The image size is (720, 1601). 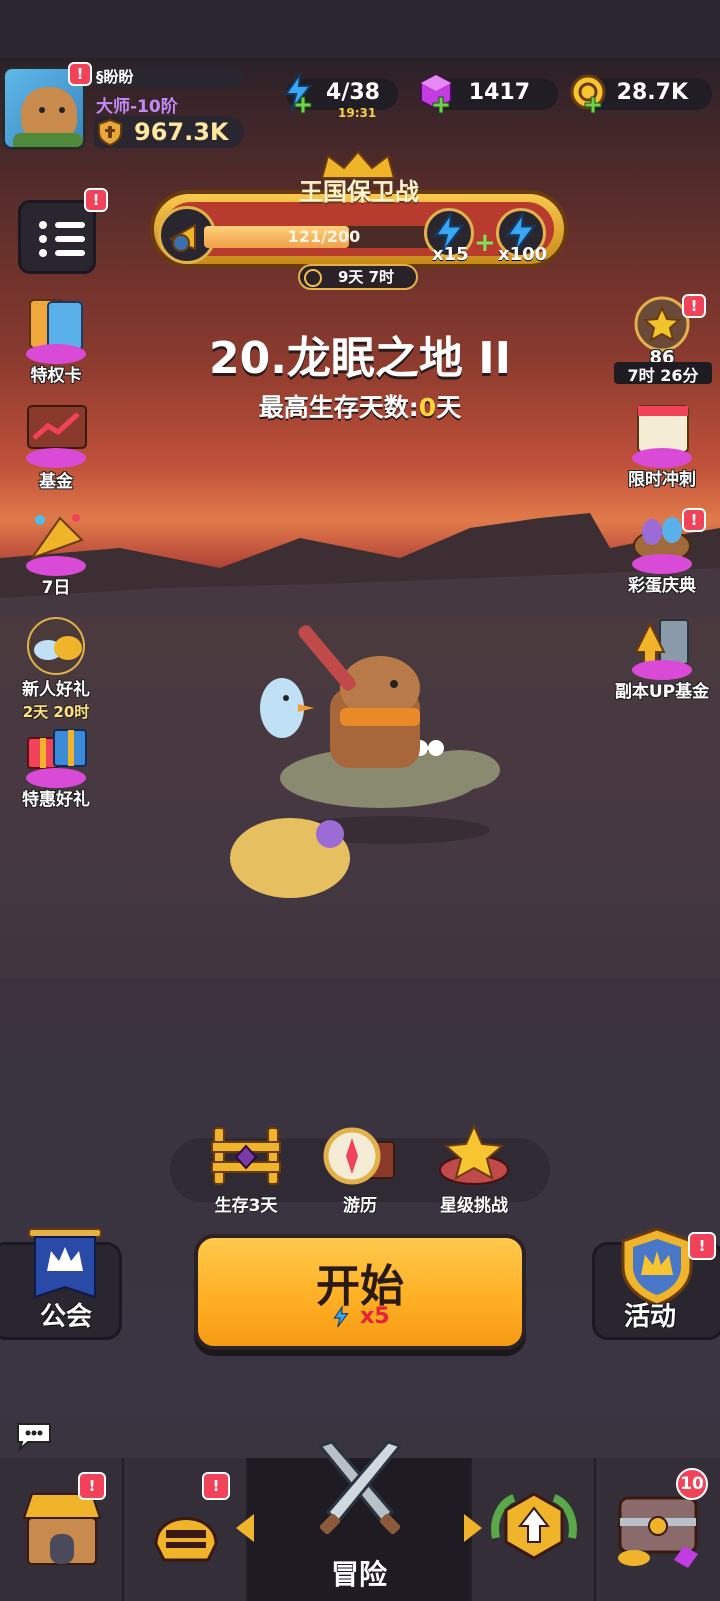 I want to click on fund-button: 基金, so click(x=56, y=450).